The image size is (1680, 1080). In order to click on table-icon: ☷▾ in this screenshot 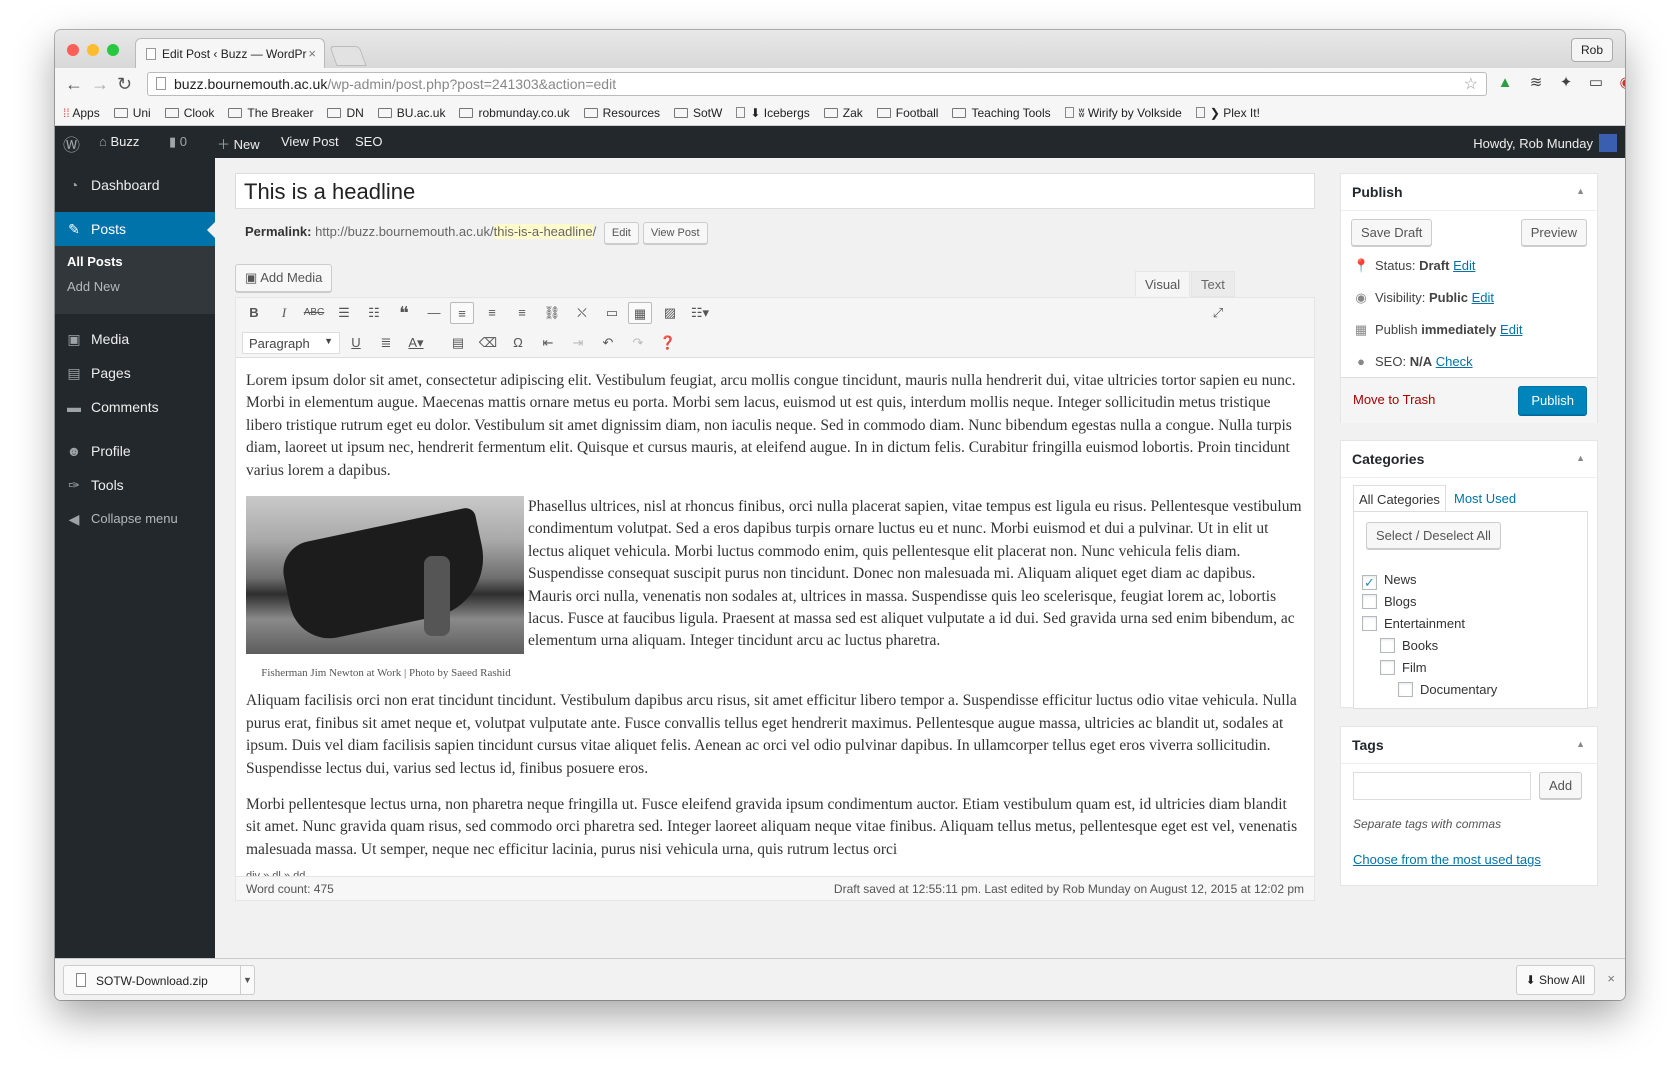, I will do `click(700, 313)`.